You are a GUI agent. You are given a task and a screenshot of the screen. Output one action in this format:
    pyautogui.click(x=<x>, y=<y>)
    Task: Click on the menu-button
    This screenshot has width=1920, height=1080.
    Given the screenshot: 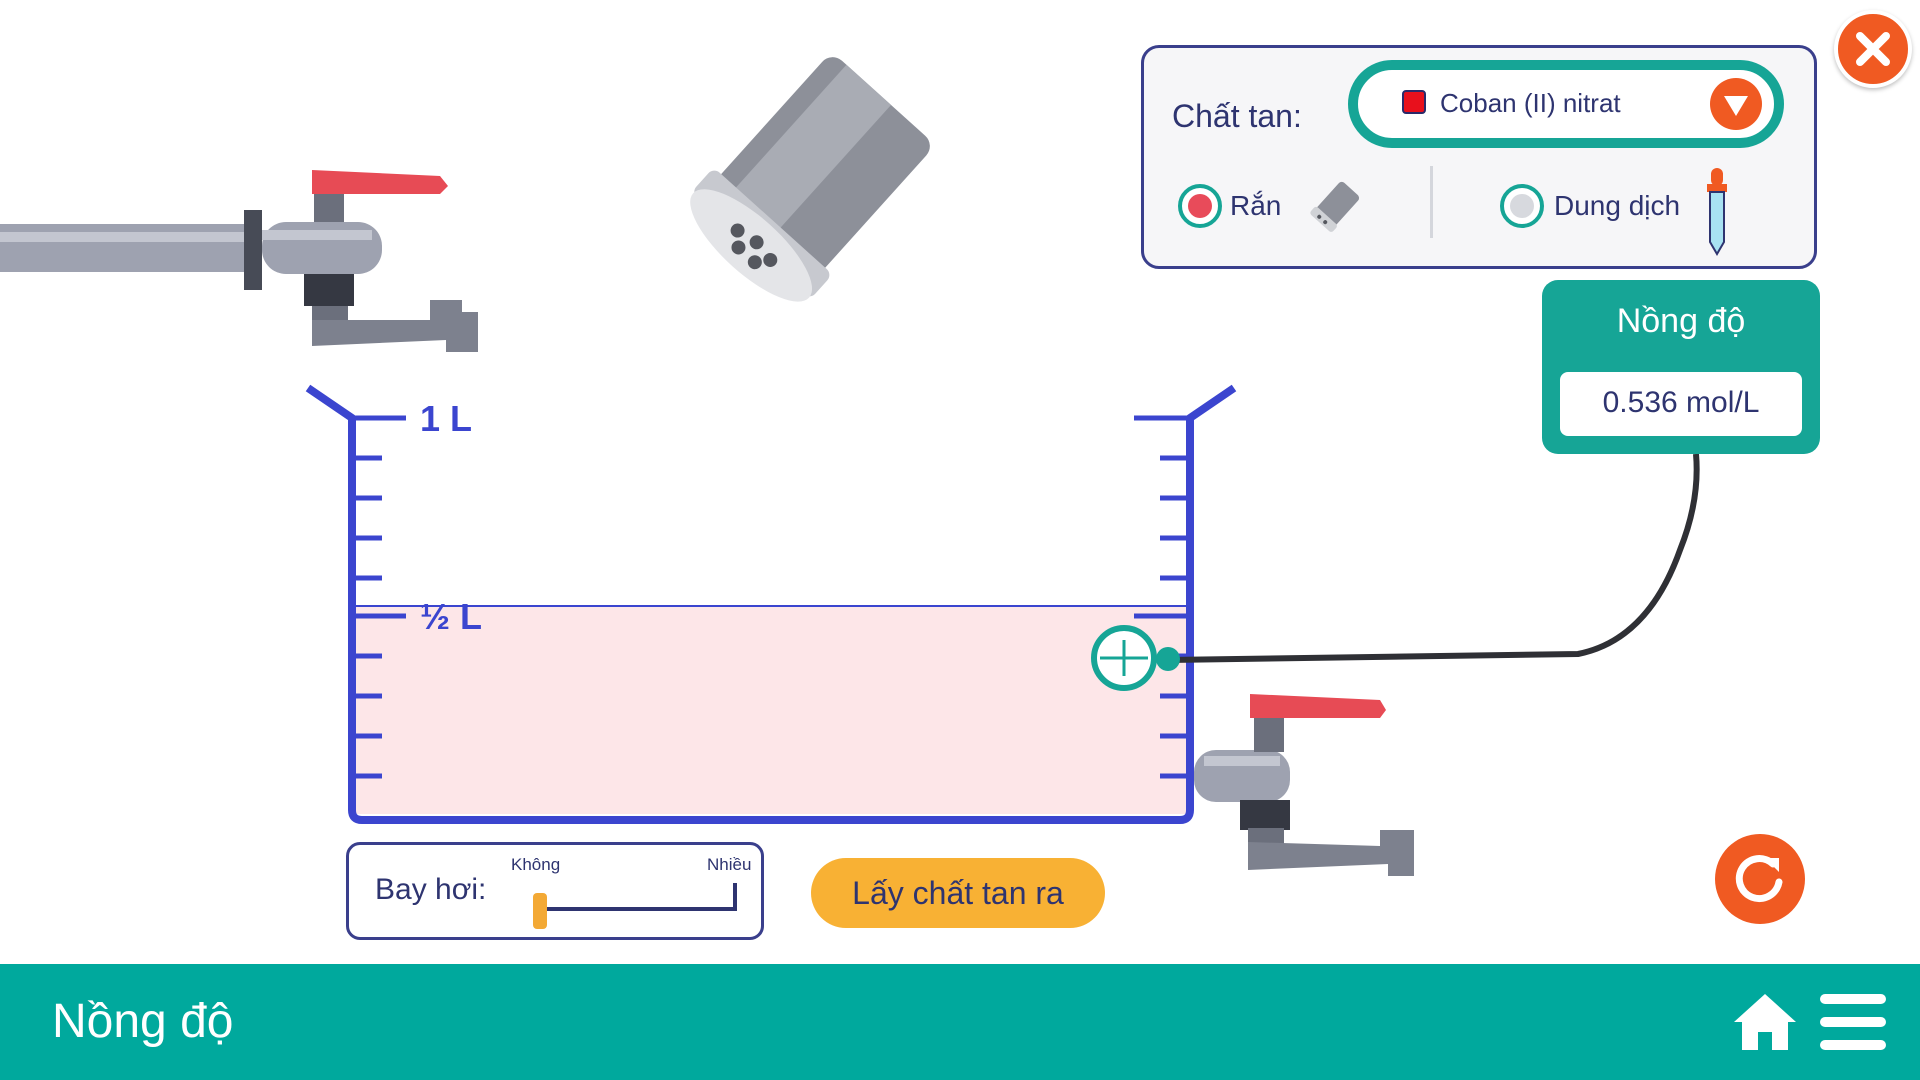 What is the action you would take?
    pyautogui.click(x=1853, y=1022)
    